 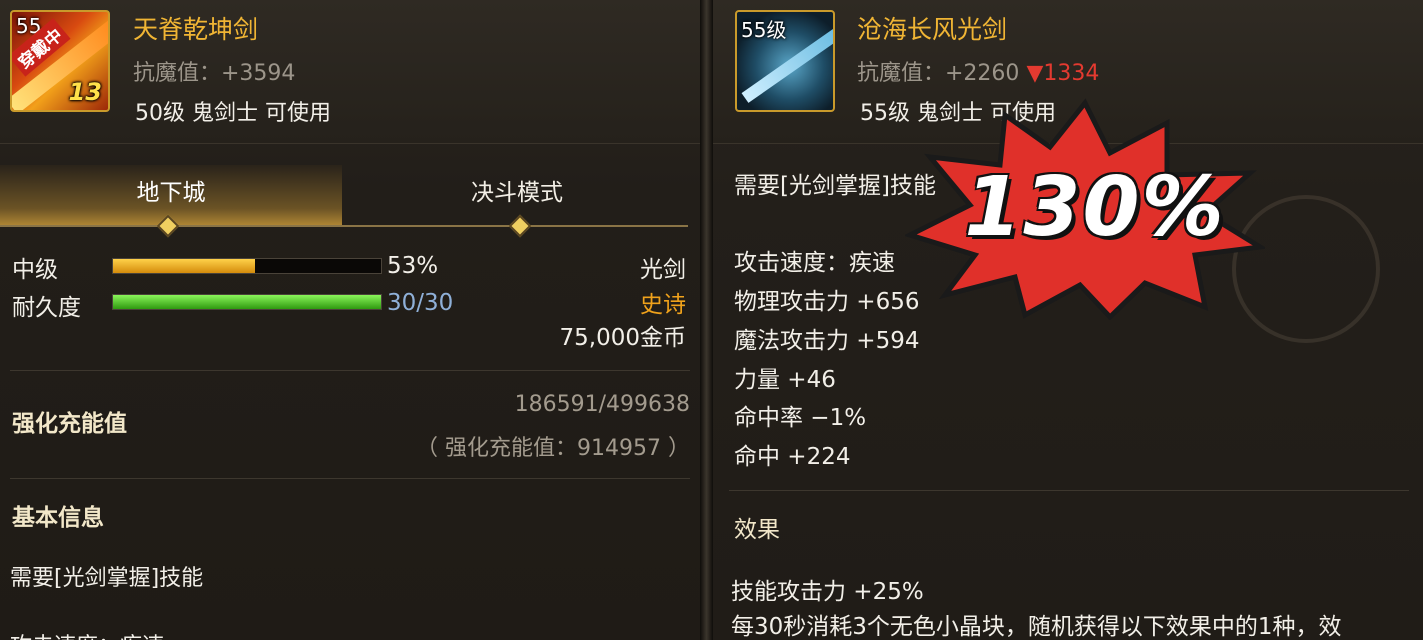 I want to click on magic-resist: 抗魔值：+3594, so click(x=214, y=73).